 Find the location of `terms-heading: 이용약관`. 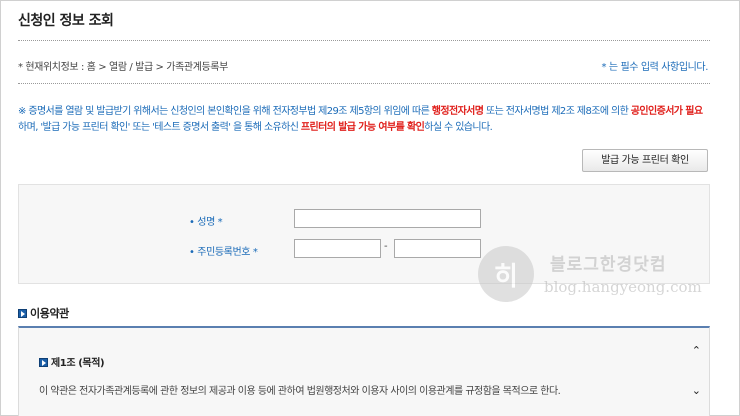

terms-heading: 이용약관 is located at coordinates (43, 313).